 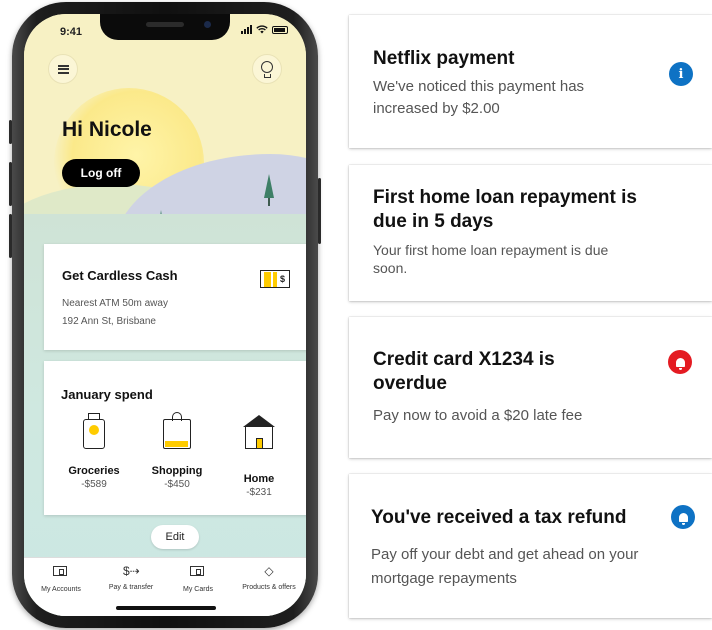 I want to click on tree-trunk, so click(x=269, y=202).